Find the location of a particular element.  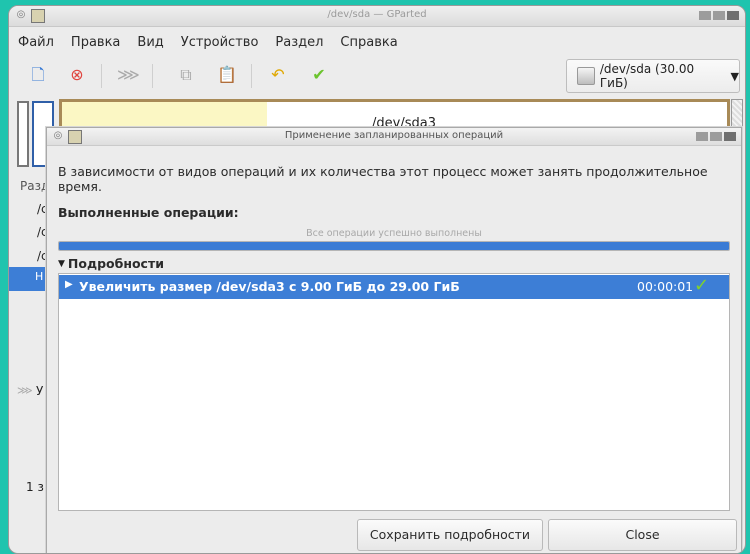

chevron-down-icon: ▼ is located at coordinates (734, 76).